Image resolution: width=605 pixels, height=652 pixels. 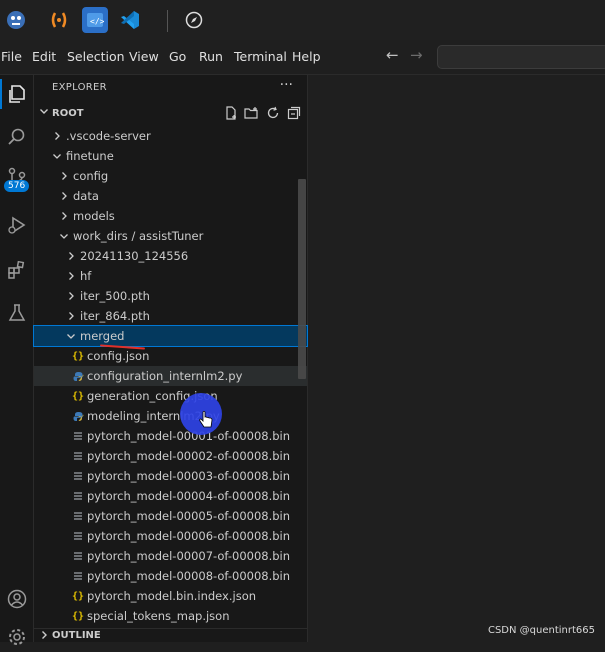 I want to click on explorer-title: EXPLORER, so click(x=79, y=87).